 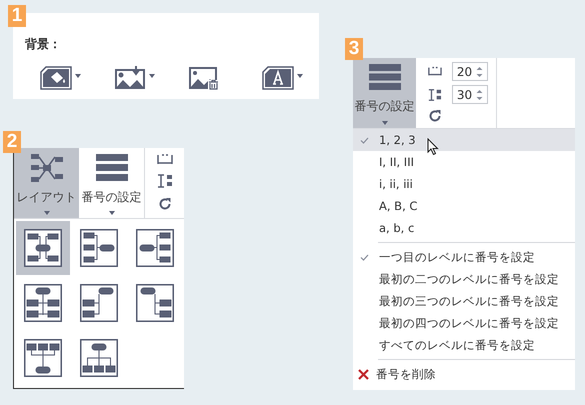 I want to click on layout-button: レイアウト, so click(x=46, y=183).